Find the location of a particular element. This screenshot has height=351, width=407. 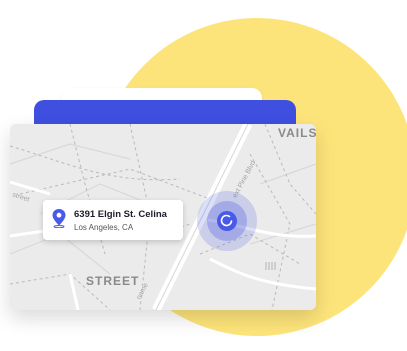

address-title: 6391 Elgin St. Celina is located at coordinates (120, 214).